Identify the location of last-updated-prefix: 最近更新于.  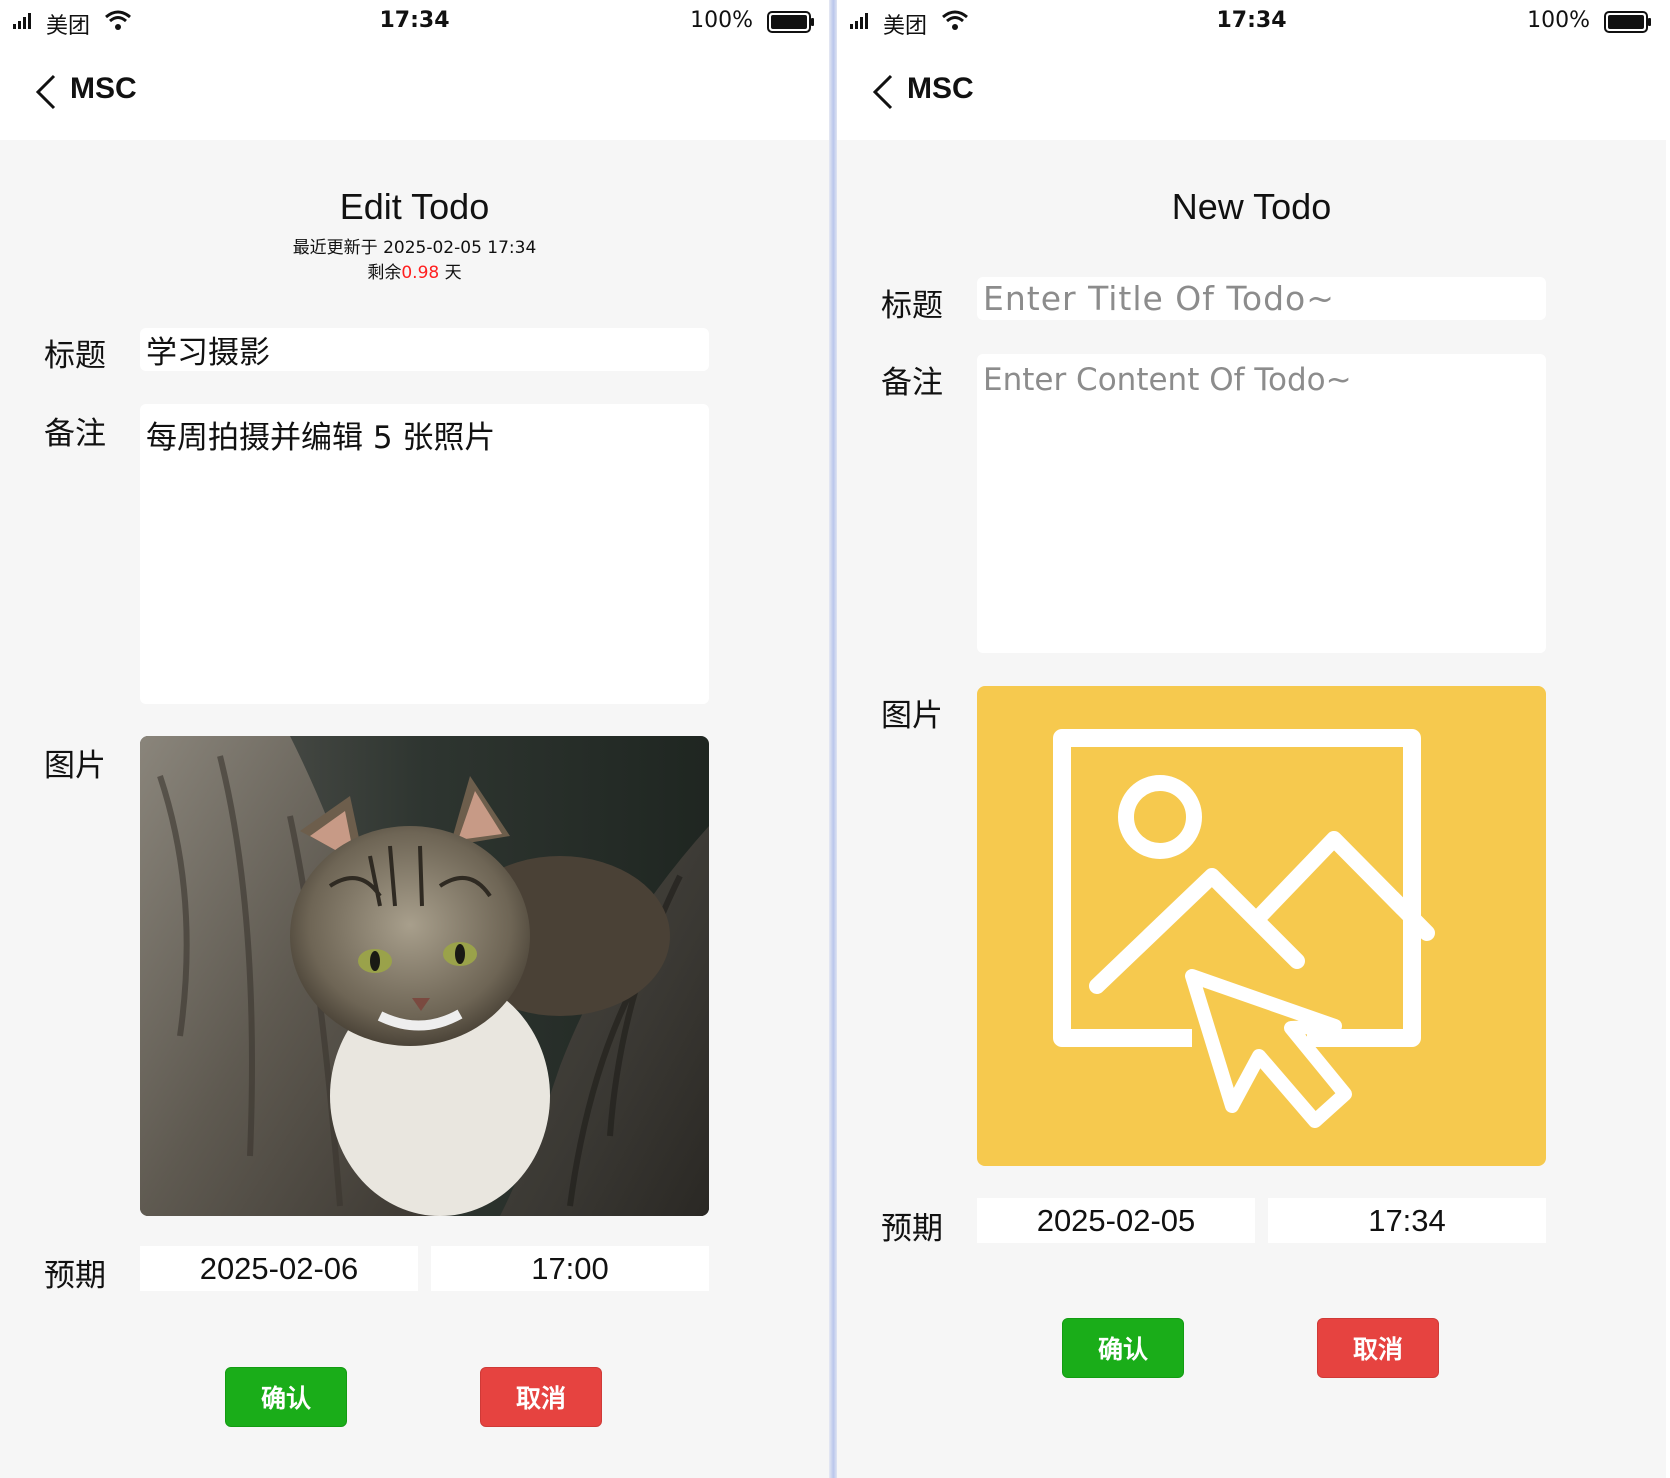
(335, 248).